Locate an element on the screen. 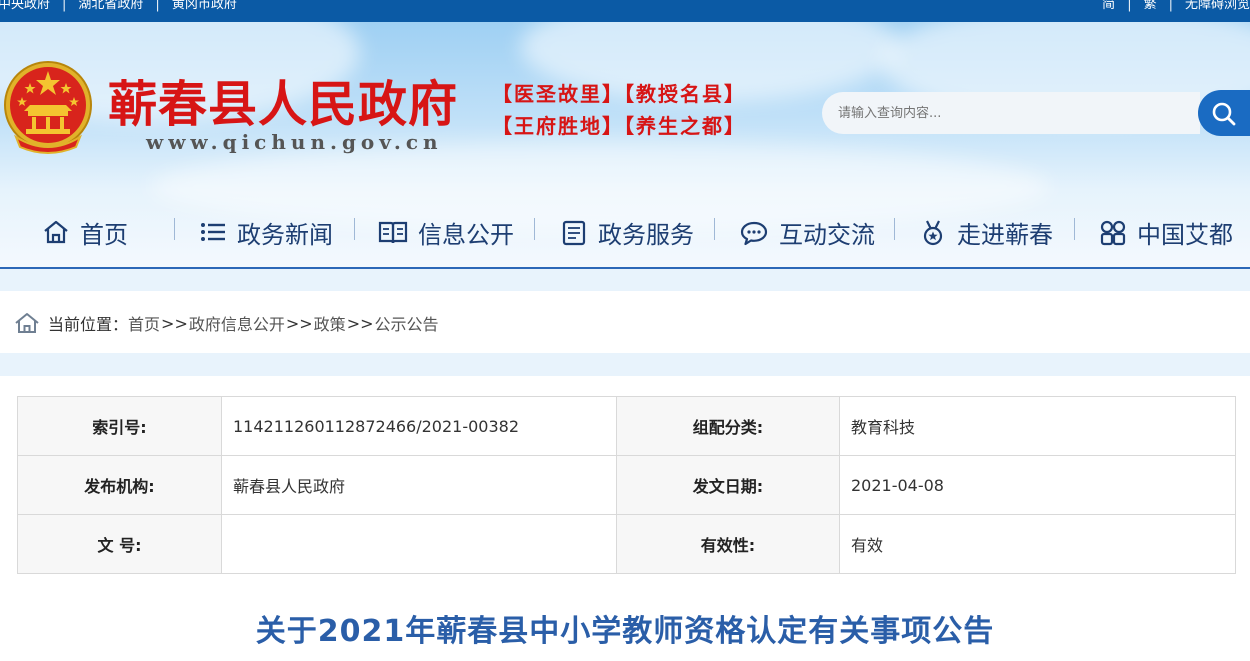  traditional-chinese-link: 繁 is located at coordinates (1150, 6).